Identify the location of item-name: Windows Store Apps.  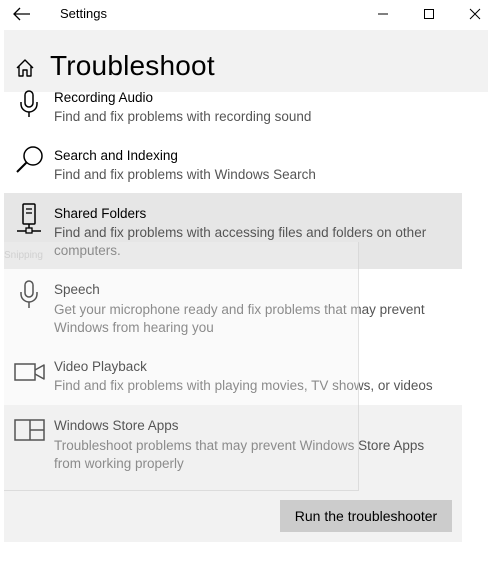
(116, 425).